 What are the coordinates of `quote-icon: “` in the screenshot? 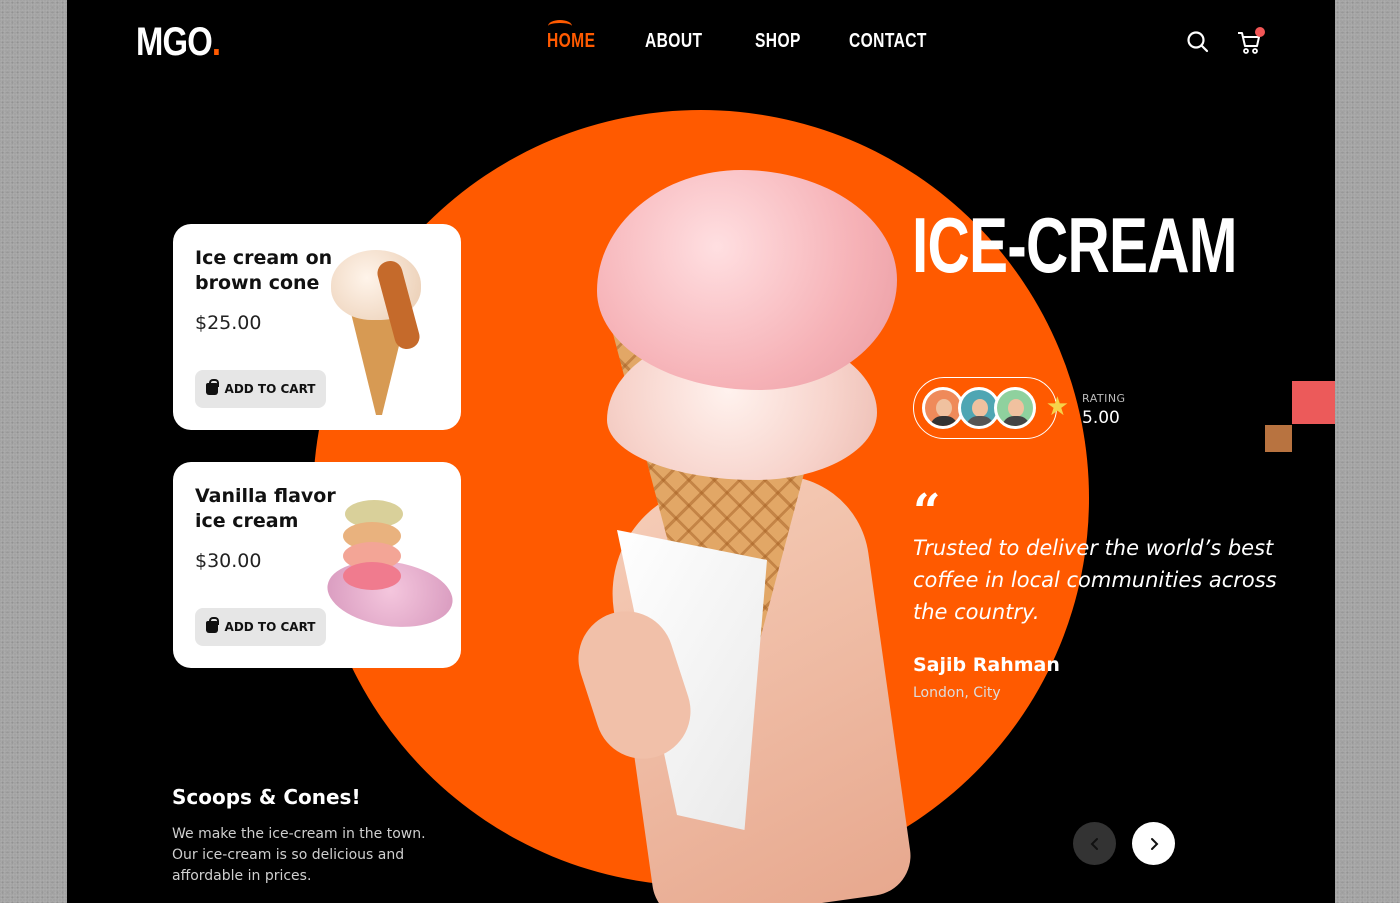 It's located at (927, 512).